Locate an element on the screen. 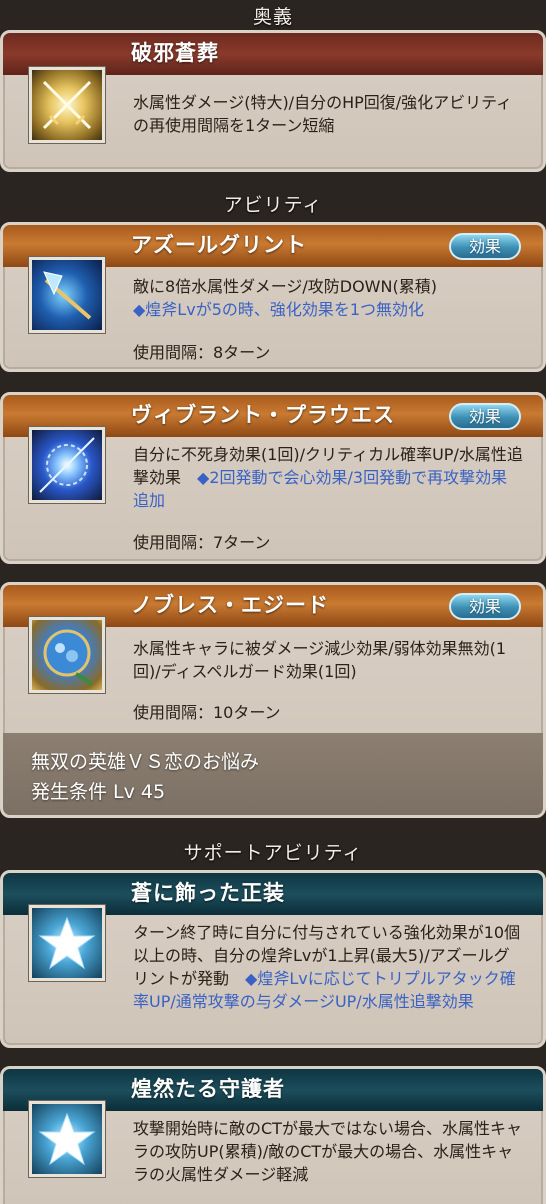 The width and height of the screenshot is (546, 1204). ability-cooldown: 使用間隔：8ターン is located at coordinates (202, 352).